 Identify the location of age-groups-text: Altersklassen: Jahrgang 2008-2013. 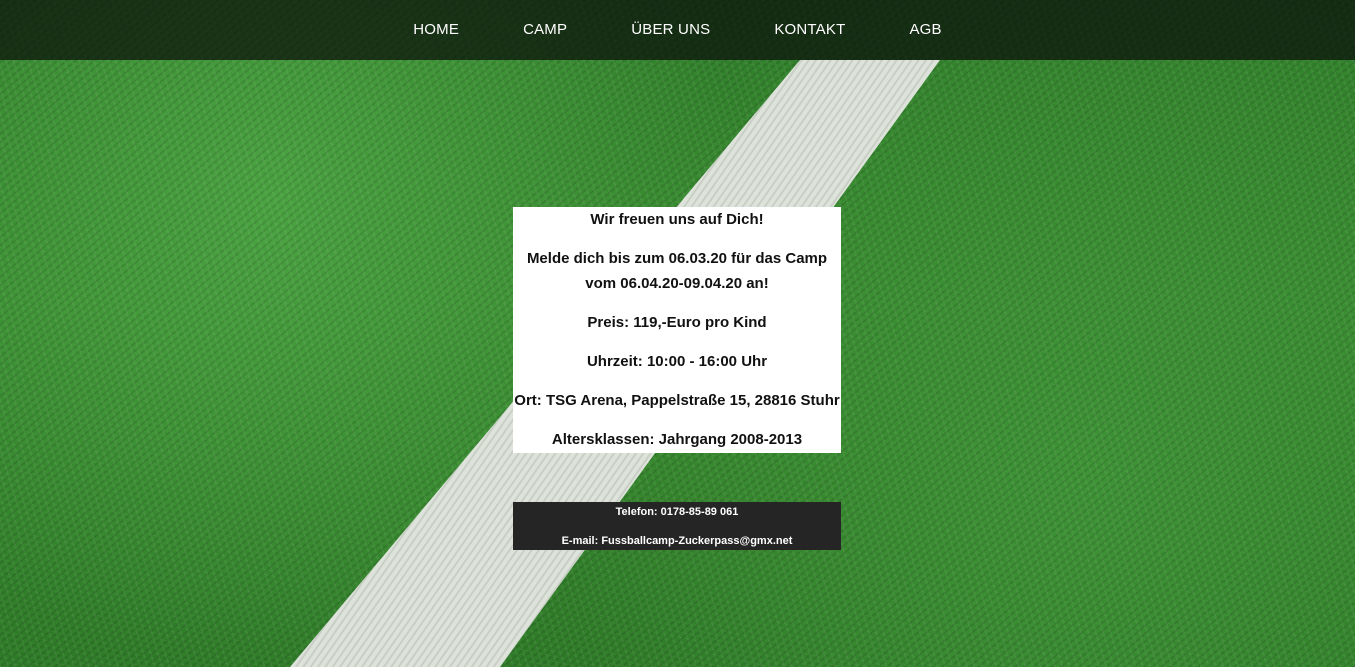
(677, 439).